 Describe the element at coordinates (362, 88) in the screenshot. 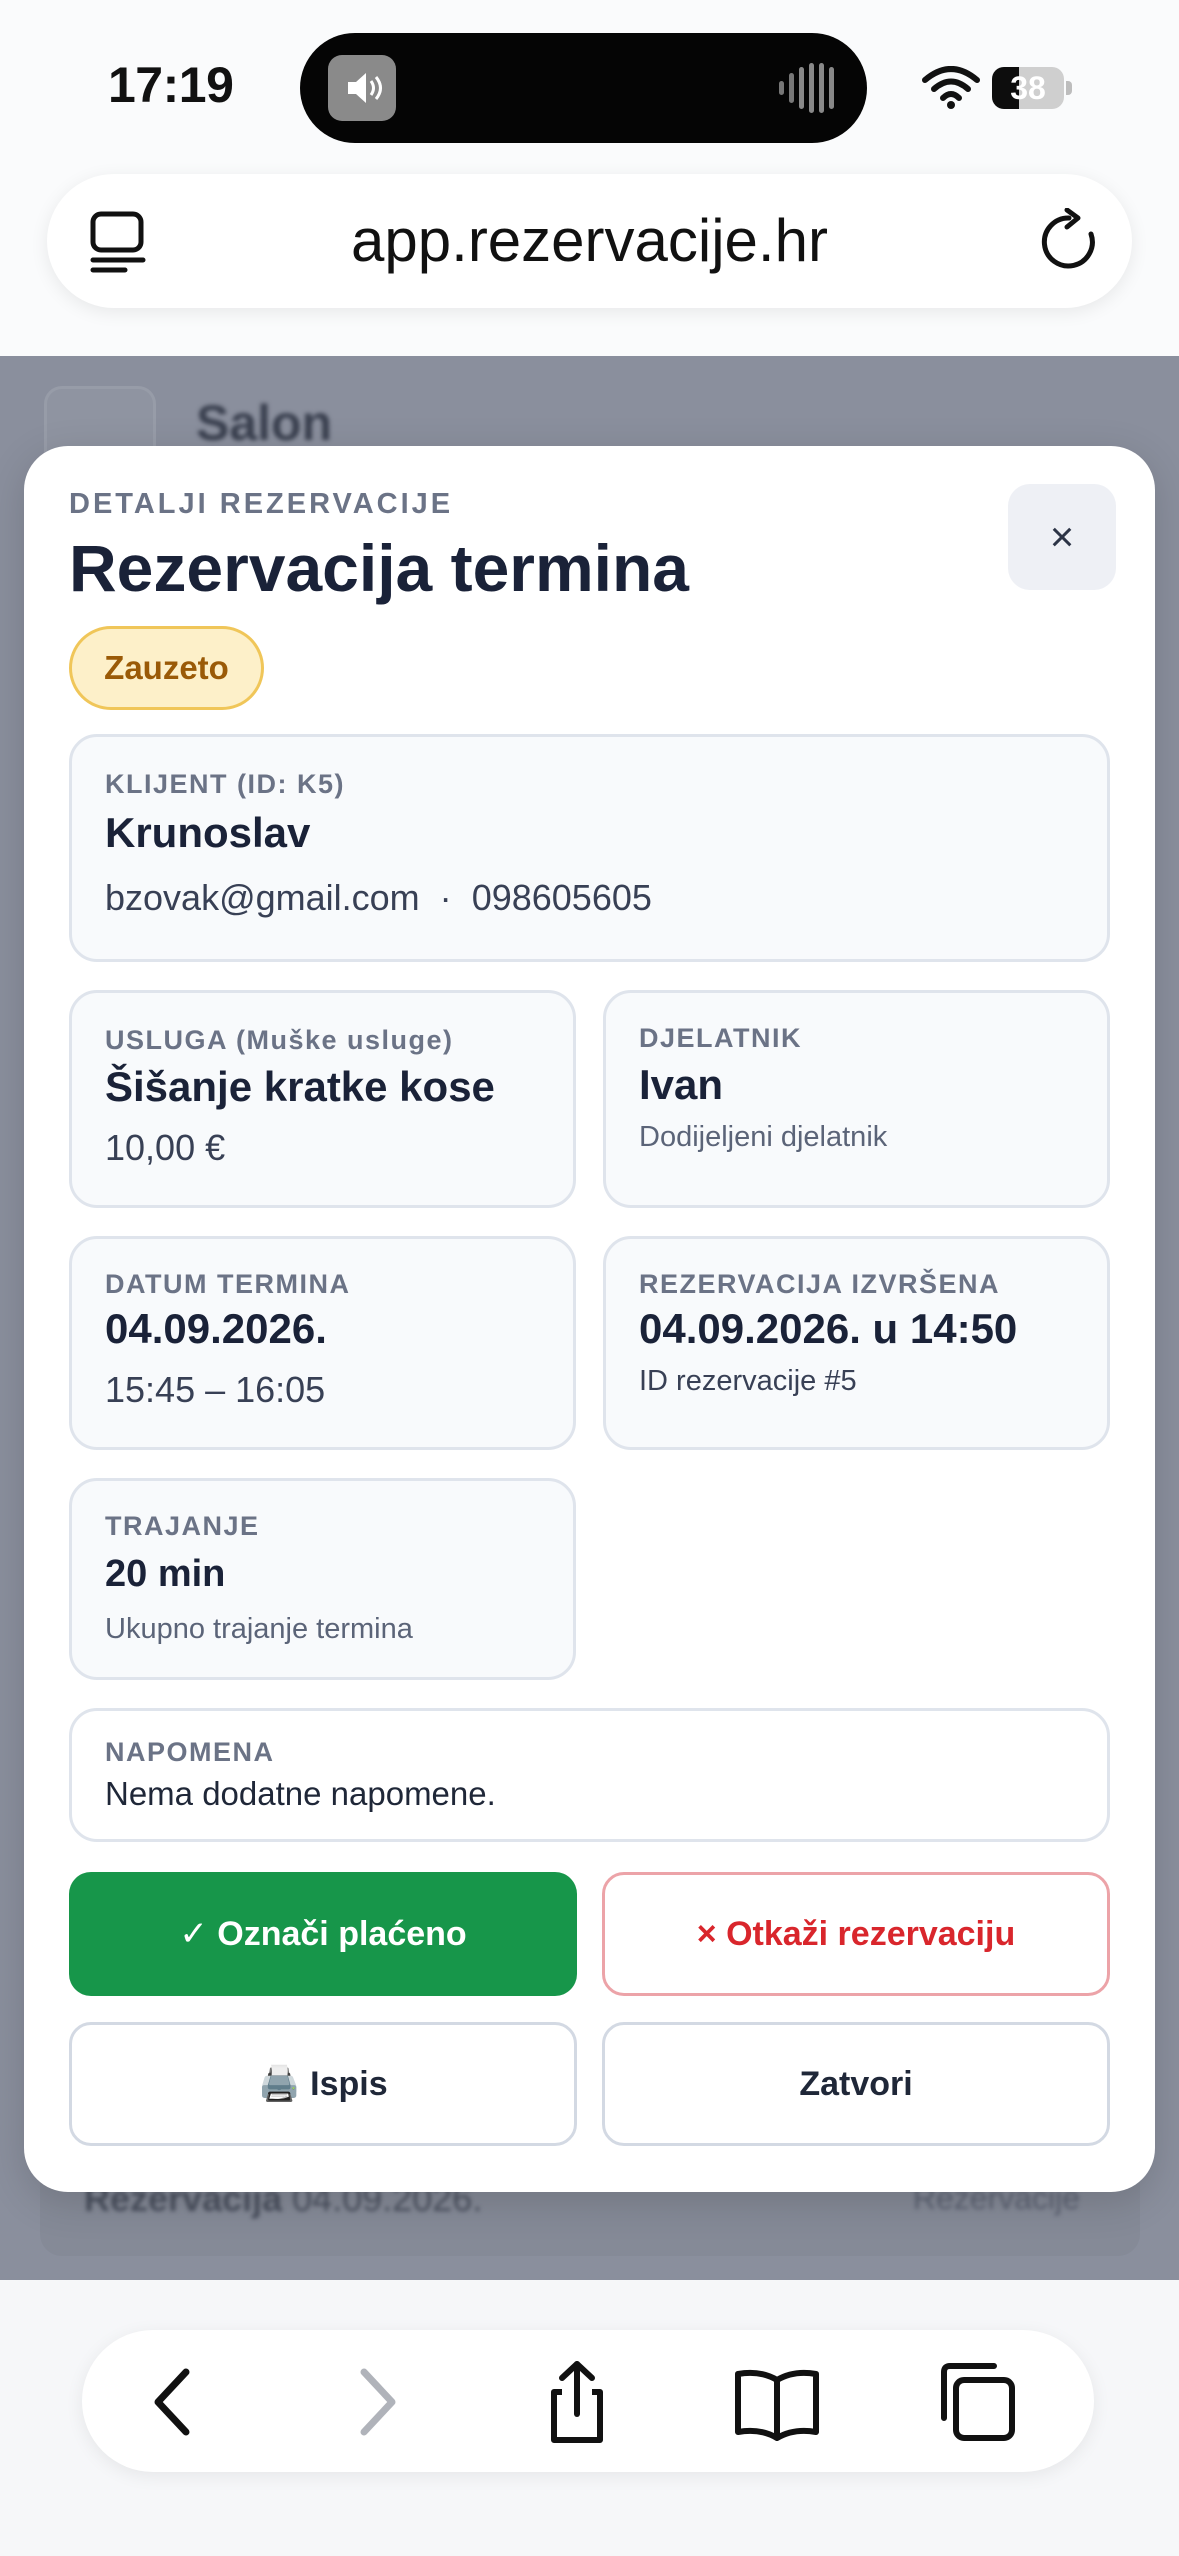

I see `speaker-icon` at that location.